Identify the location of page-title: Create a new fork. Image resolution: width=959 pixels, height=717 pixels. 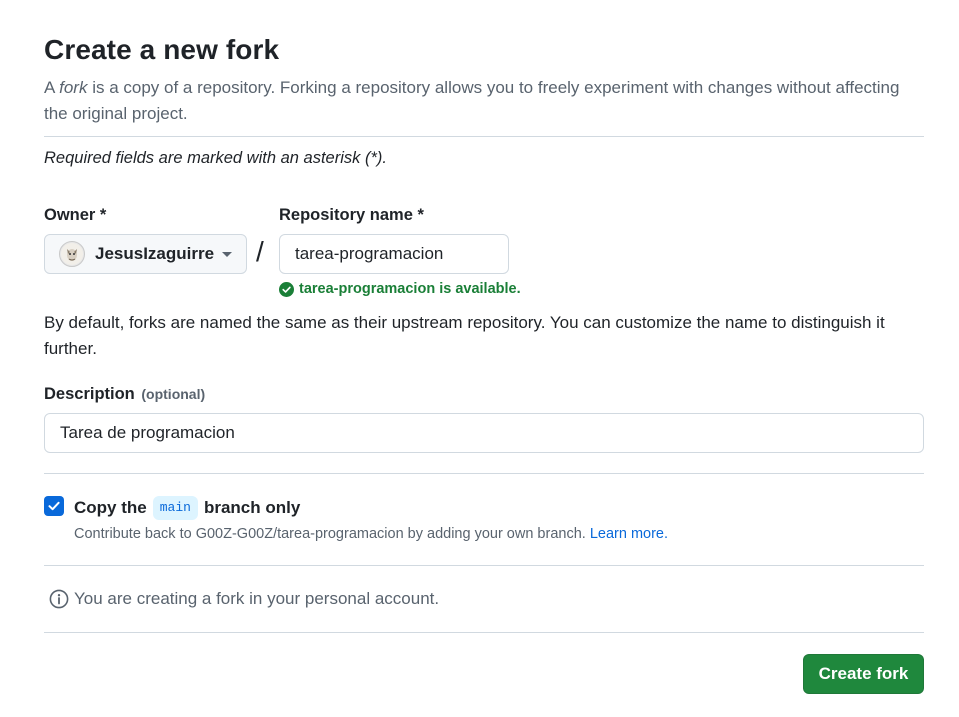
(162, 49).